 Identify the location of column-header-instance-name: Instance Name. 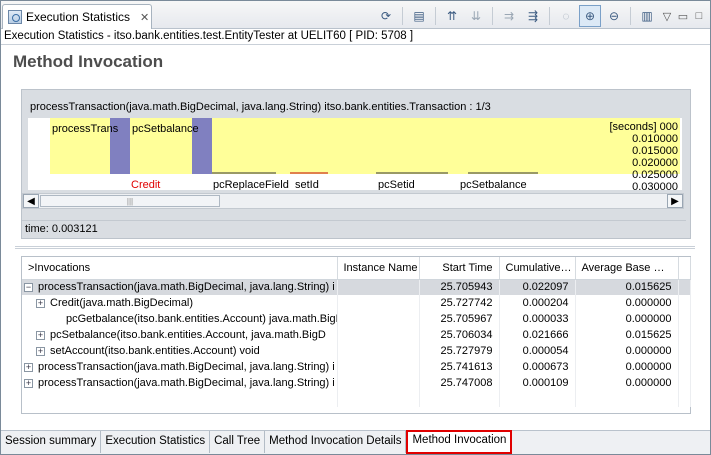
(378, 268).